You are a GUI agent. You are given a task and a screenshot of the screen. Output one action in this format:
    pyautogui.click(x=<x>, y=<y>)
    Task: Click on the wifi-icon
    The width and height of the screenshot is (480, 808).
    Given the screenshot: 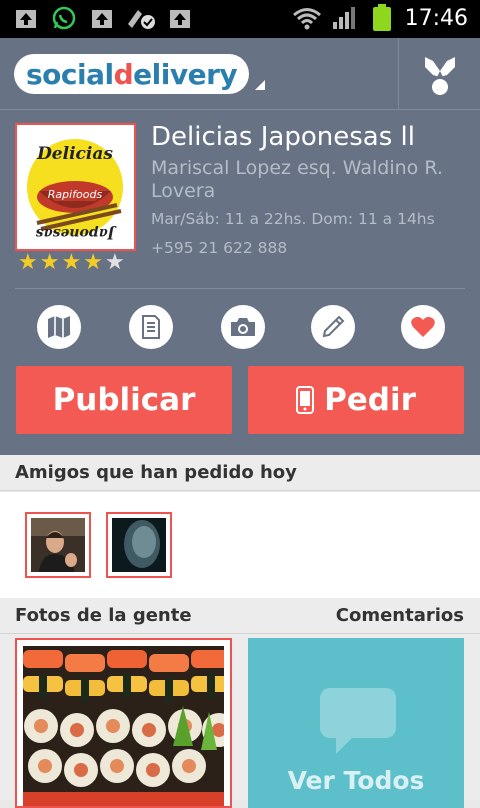 What is the action you would take?
    pyautogui.click(x=307, y=19)
    